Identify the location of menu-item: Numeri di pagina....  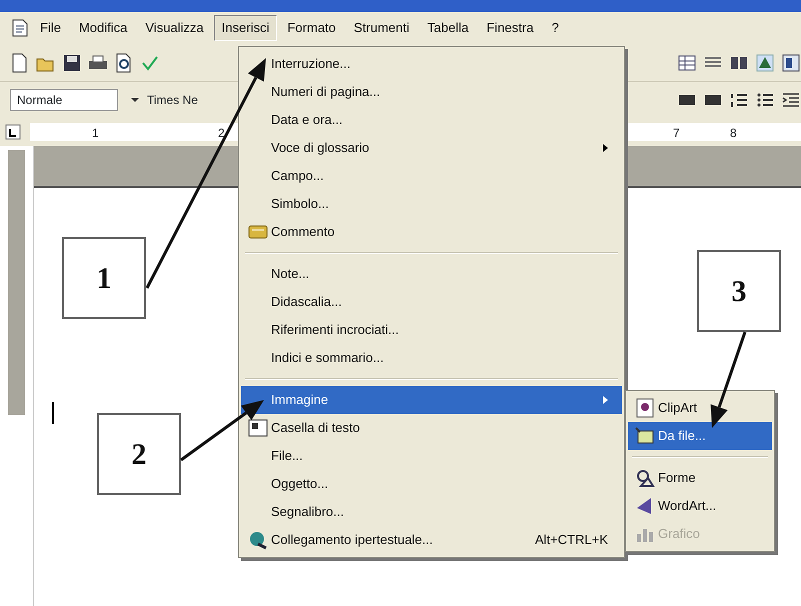
(431, 92).